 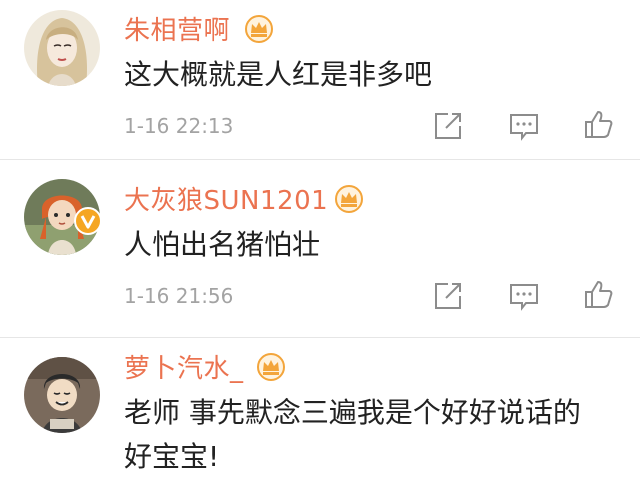 I want to click on timestamp: 1-16 22:13, so click(x=179, y=126).